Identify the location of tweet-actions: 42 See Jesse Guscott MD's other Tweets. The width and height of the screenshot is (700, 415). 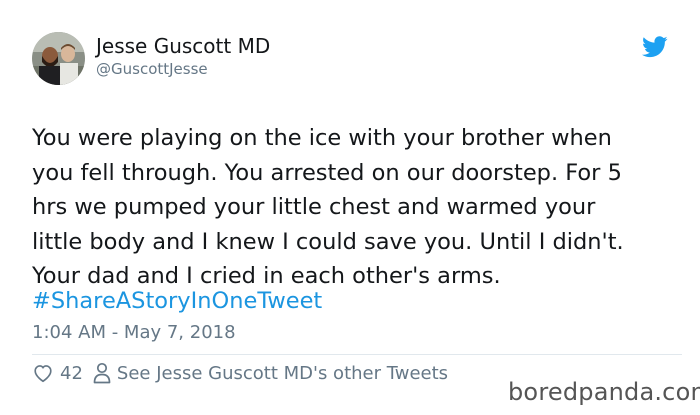
(240, 373).